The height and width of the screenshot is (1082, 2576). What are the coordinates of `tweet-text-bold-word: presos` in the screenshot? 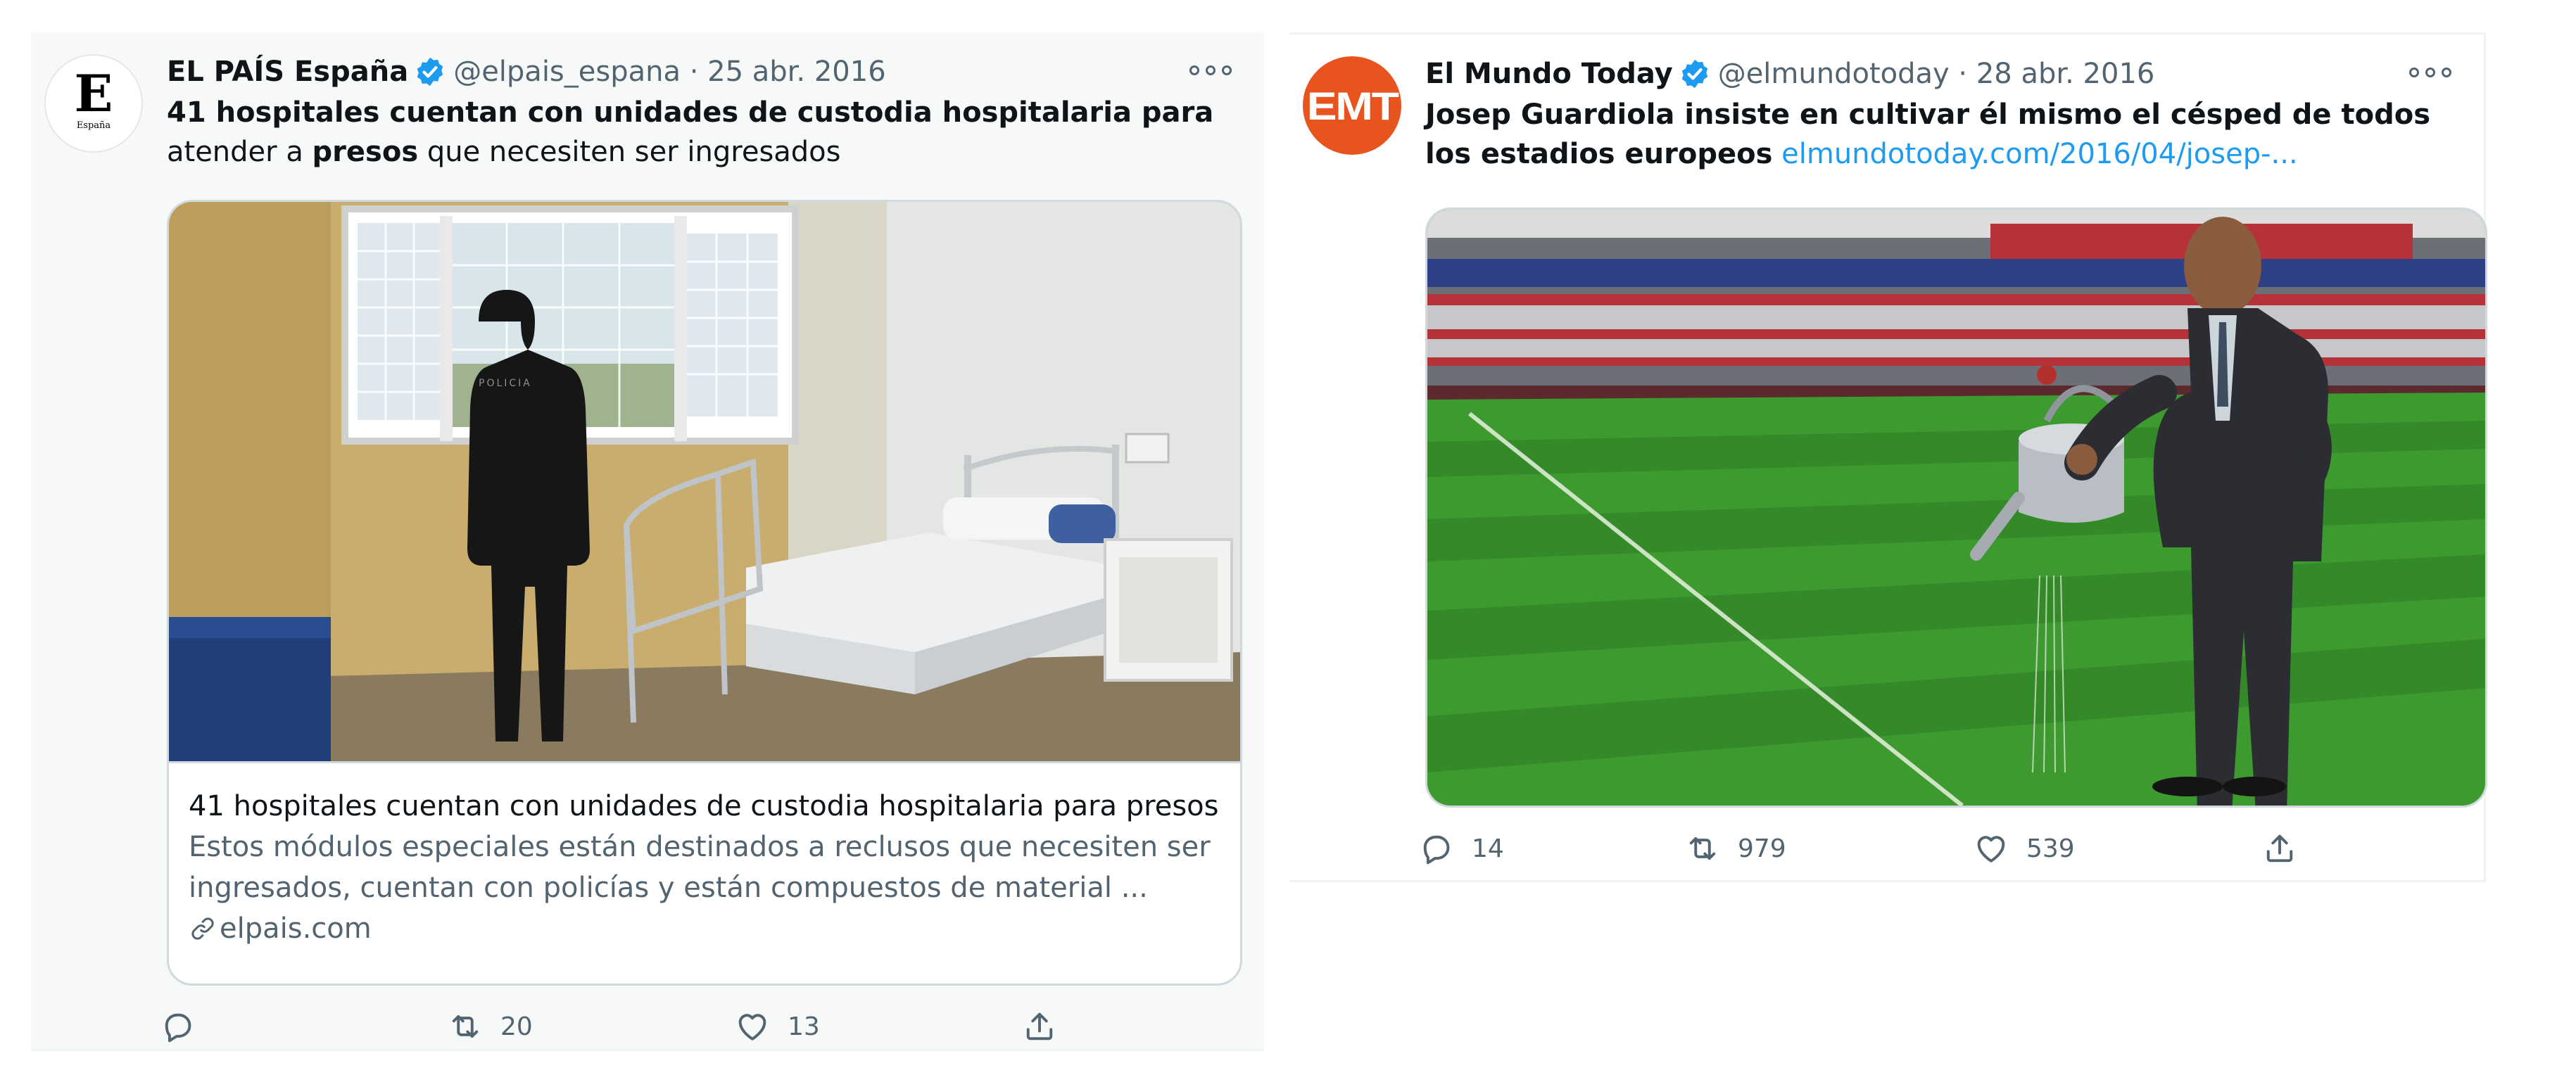 It's located at (365, 152).